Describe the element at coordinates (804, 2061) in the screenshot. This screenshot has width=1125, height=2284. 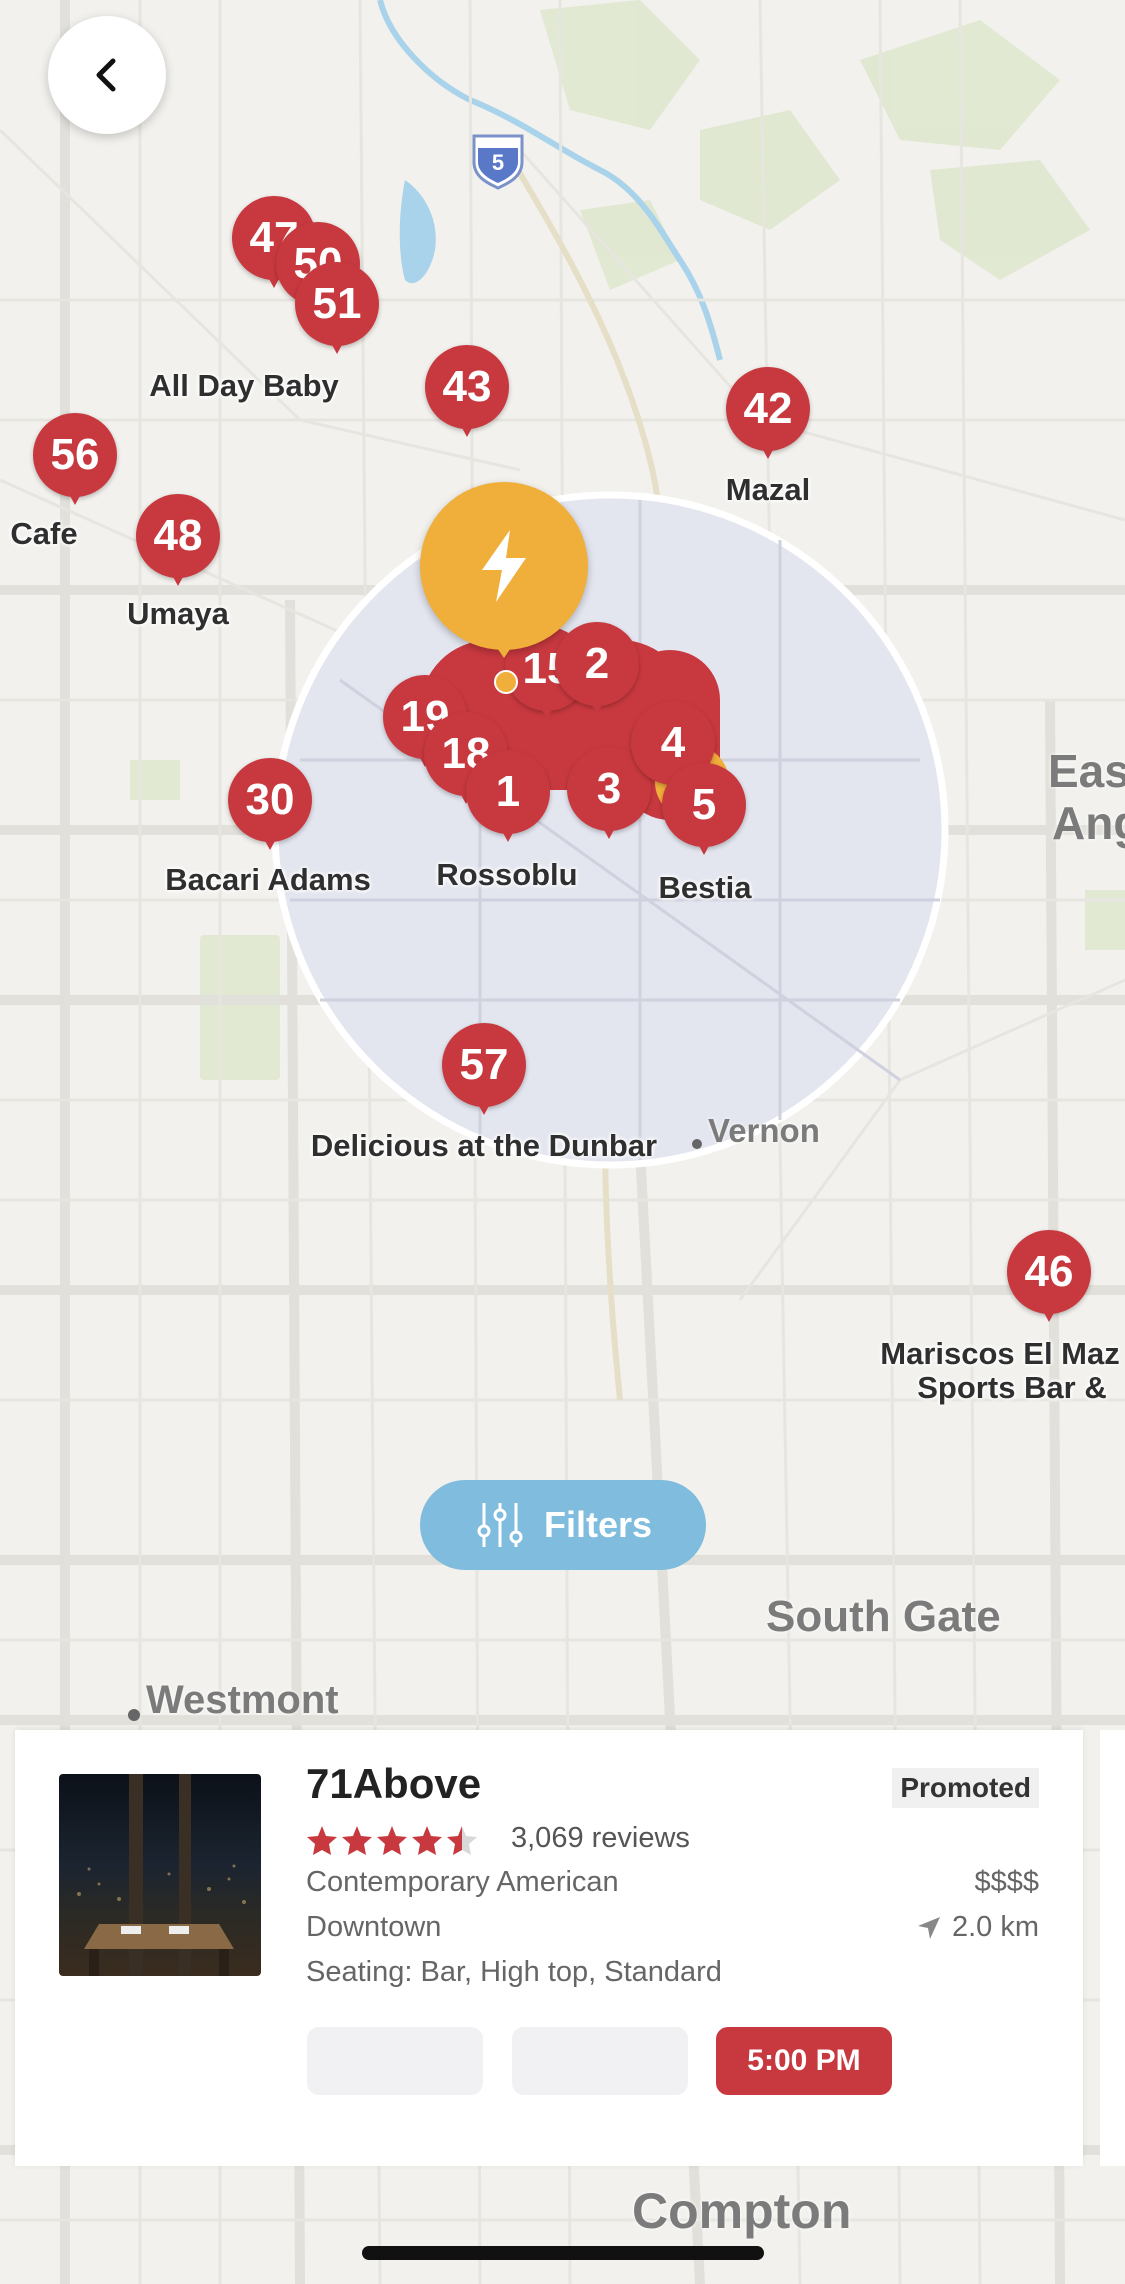
I see `time-slot-button: 5:00 PM` at that location.